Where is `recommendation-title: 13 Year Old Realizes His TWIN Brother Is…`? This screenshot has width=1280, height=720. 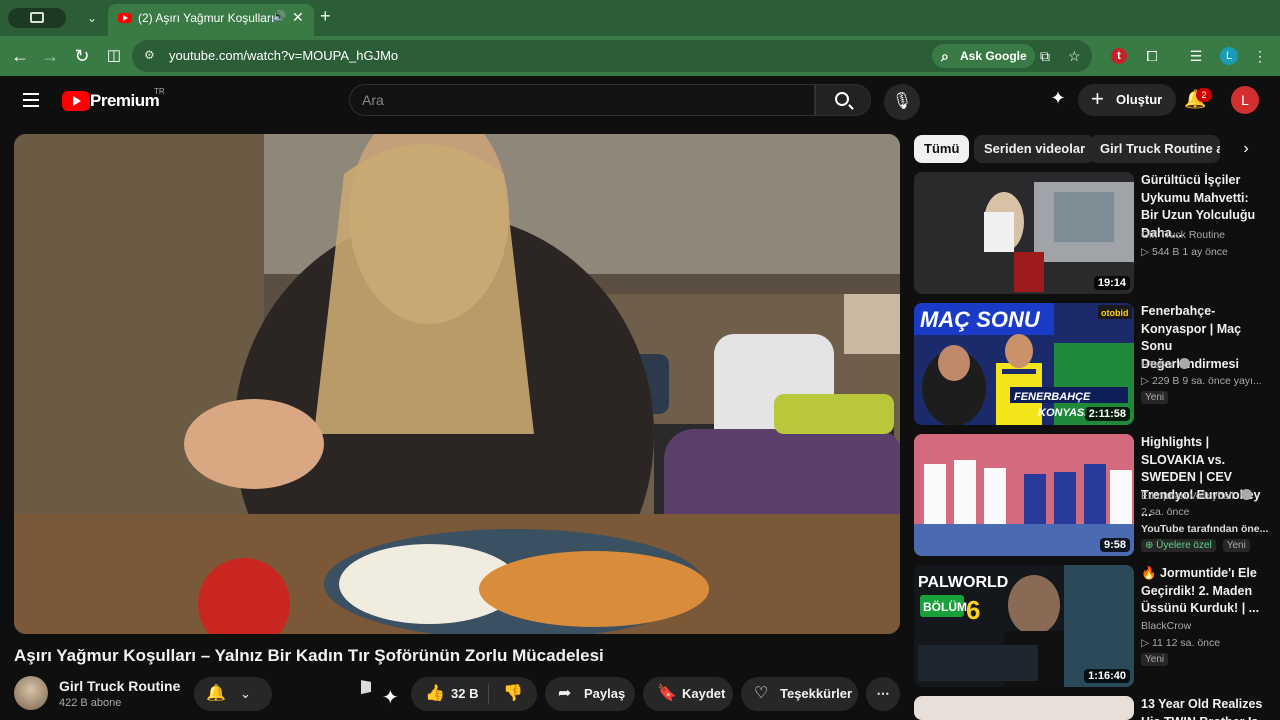
recommendation-title: 13 Year Old Realizes His TWIN Brother Is… is located at coordinates (1205, 708).